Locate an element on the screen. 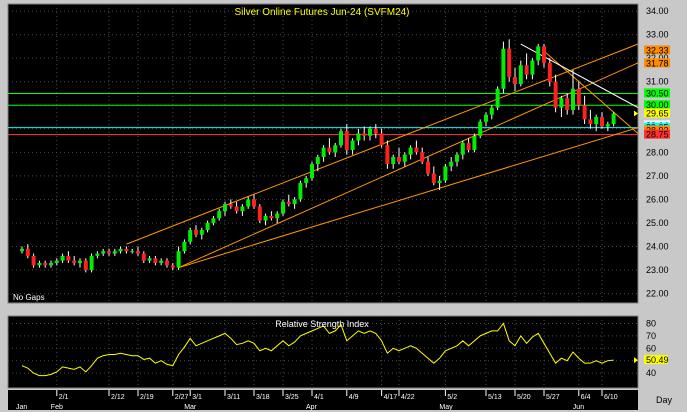 The width and height of the screenshot is (687, 412). price-tick-label: 31.00 is located at coordinates (657, 82).